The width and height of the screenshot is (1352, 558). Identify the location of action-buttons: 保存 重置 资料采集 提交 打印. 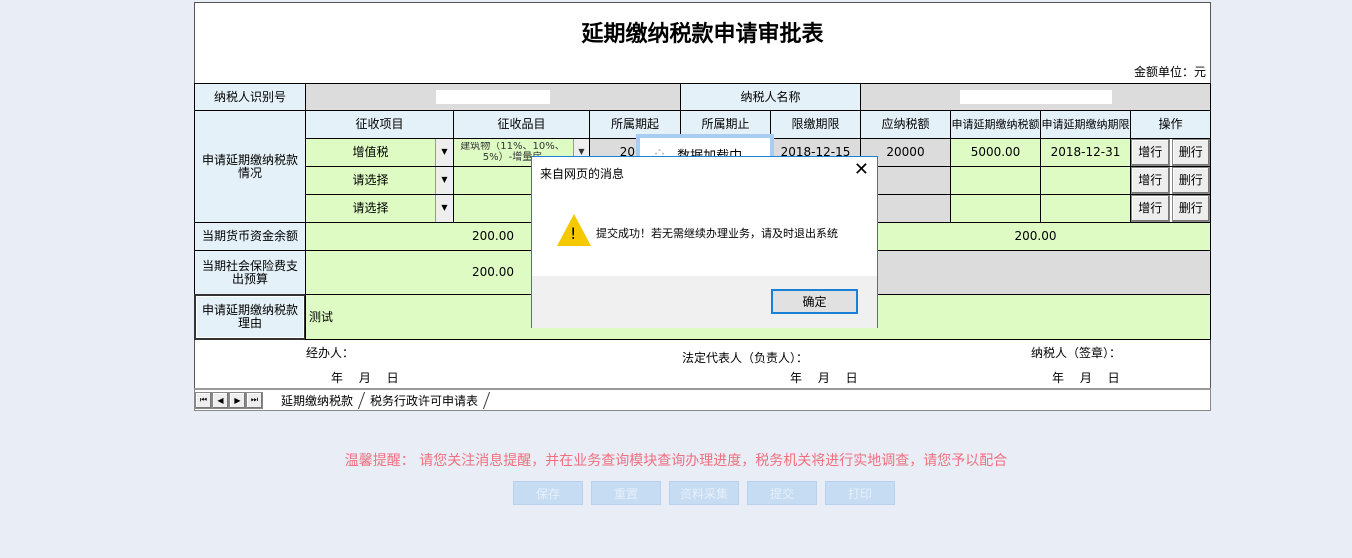
(704, 493).